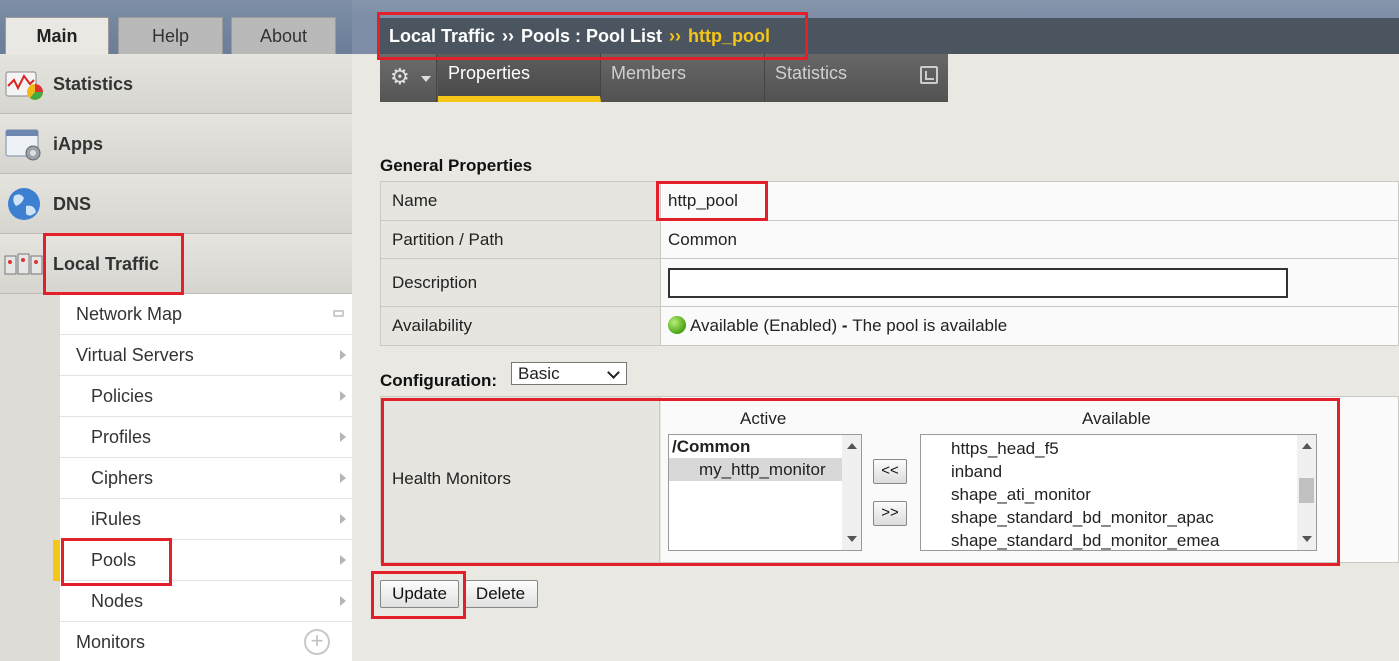  Describe the element at coordinates (176, 84) in the screenshot. I see `nav-section-statistics: Statistics` at that location.